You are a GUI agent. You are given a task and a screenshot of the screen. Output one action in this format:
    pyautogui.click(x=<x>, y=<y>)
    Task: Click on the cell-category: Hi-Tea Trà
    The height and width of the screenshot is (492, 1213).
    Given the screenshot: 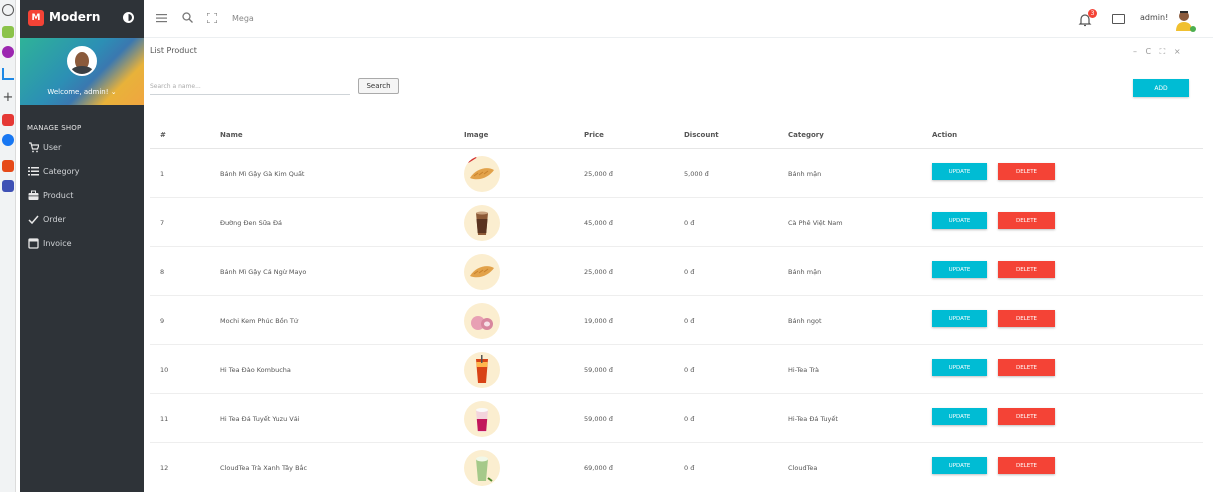 What is the action you would take?
    pyautogui.click(x=804, y=370)
    